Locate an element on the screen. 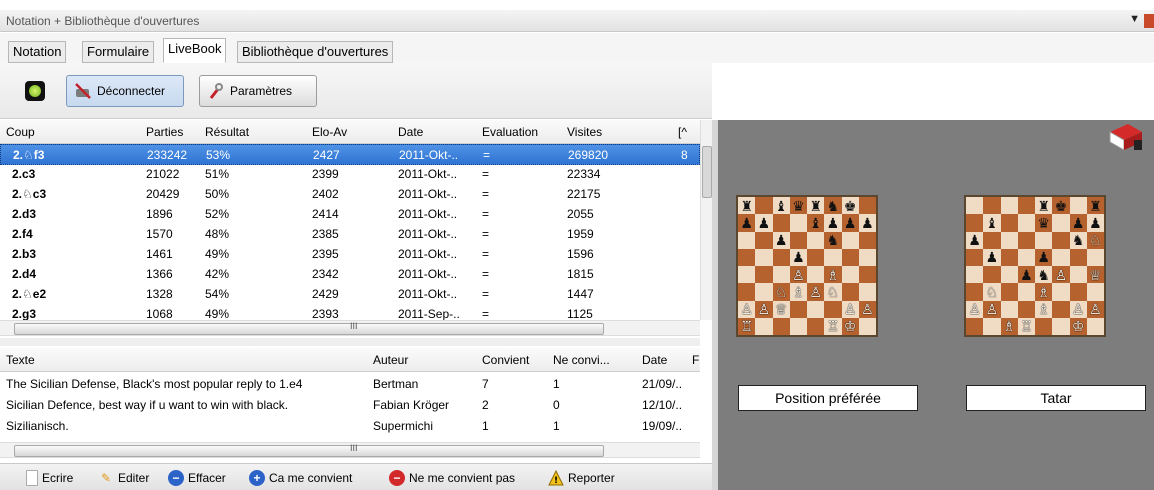 The image size is (1154, 490). col-resultat: Résultat is located at coordinates (227, 132).